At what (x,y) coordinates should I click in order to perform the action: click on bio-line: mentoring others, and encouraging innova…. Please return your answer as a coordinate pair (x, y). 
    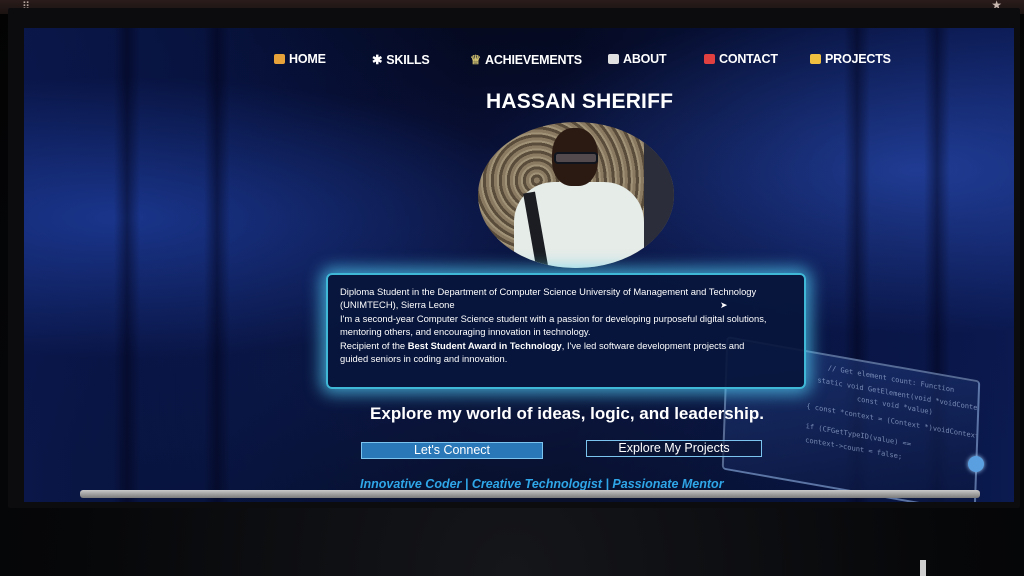
    Looking at the image, I should click on (465, 332).